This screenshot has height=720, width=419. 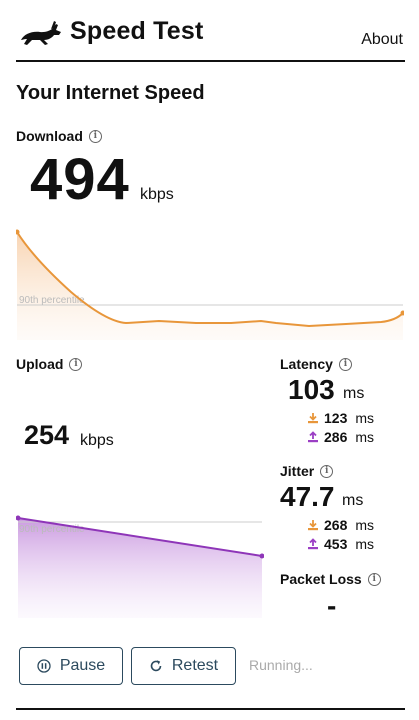 I want to click on packet-loss-label: Packet Loss i, so click(x=330, y=579).